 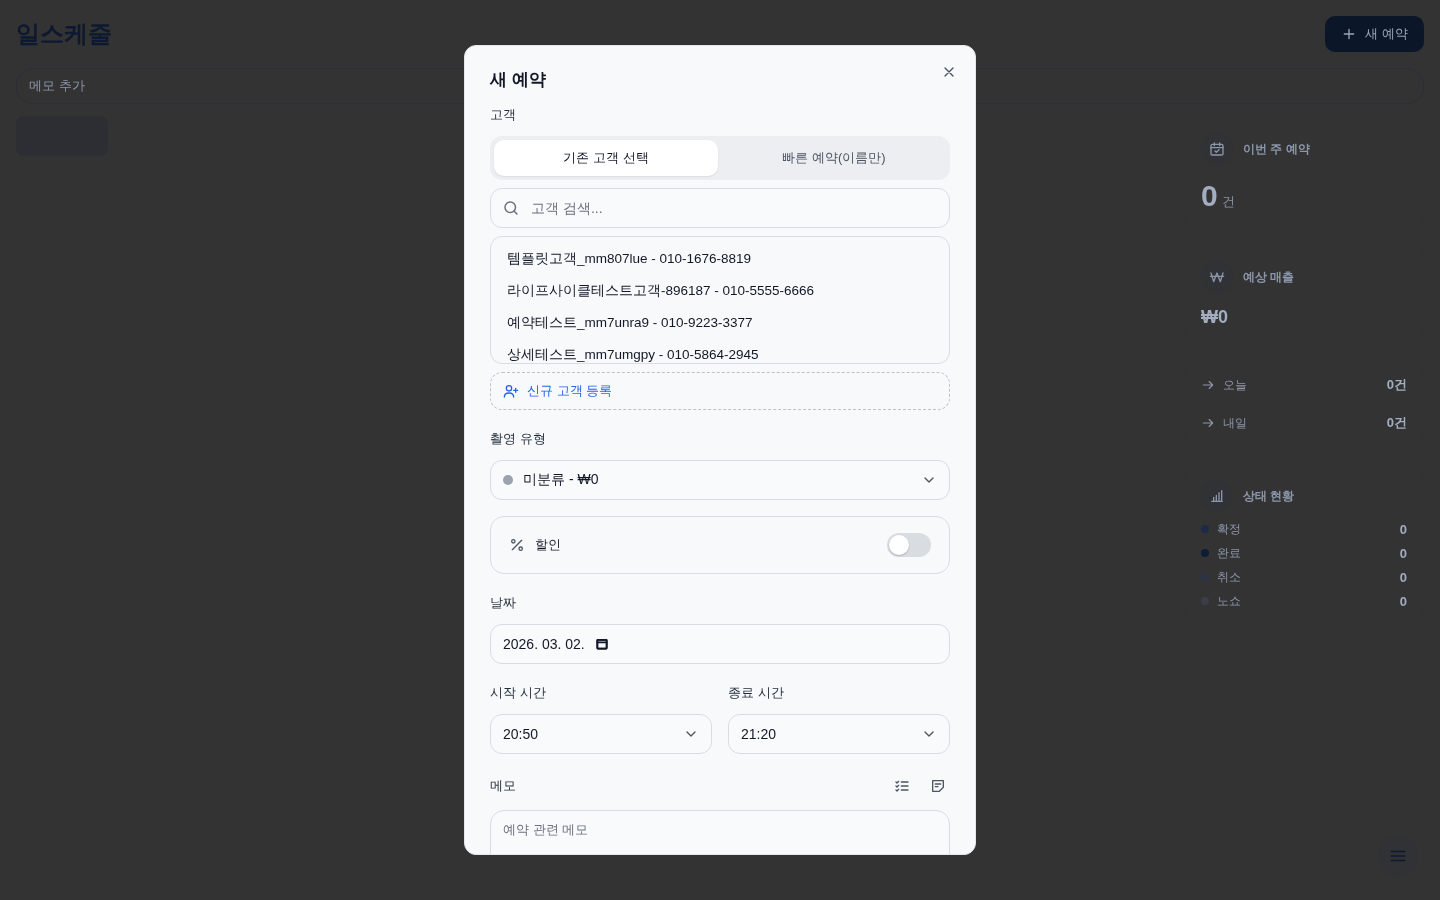 I want to click on percent-icon, so click(x=517, y=545).